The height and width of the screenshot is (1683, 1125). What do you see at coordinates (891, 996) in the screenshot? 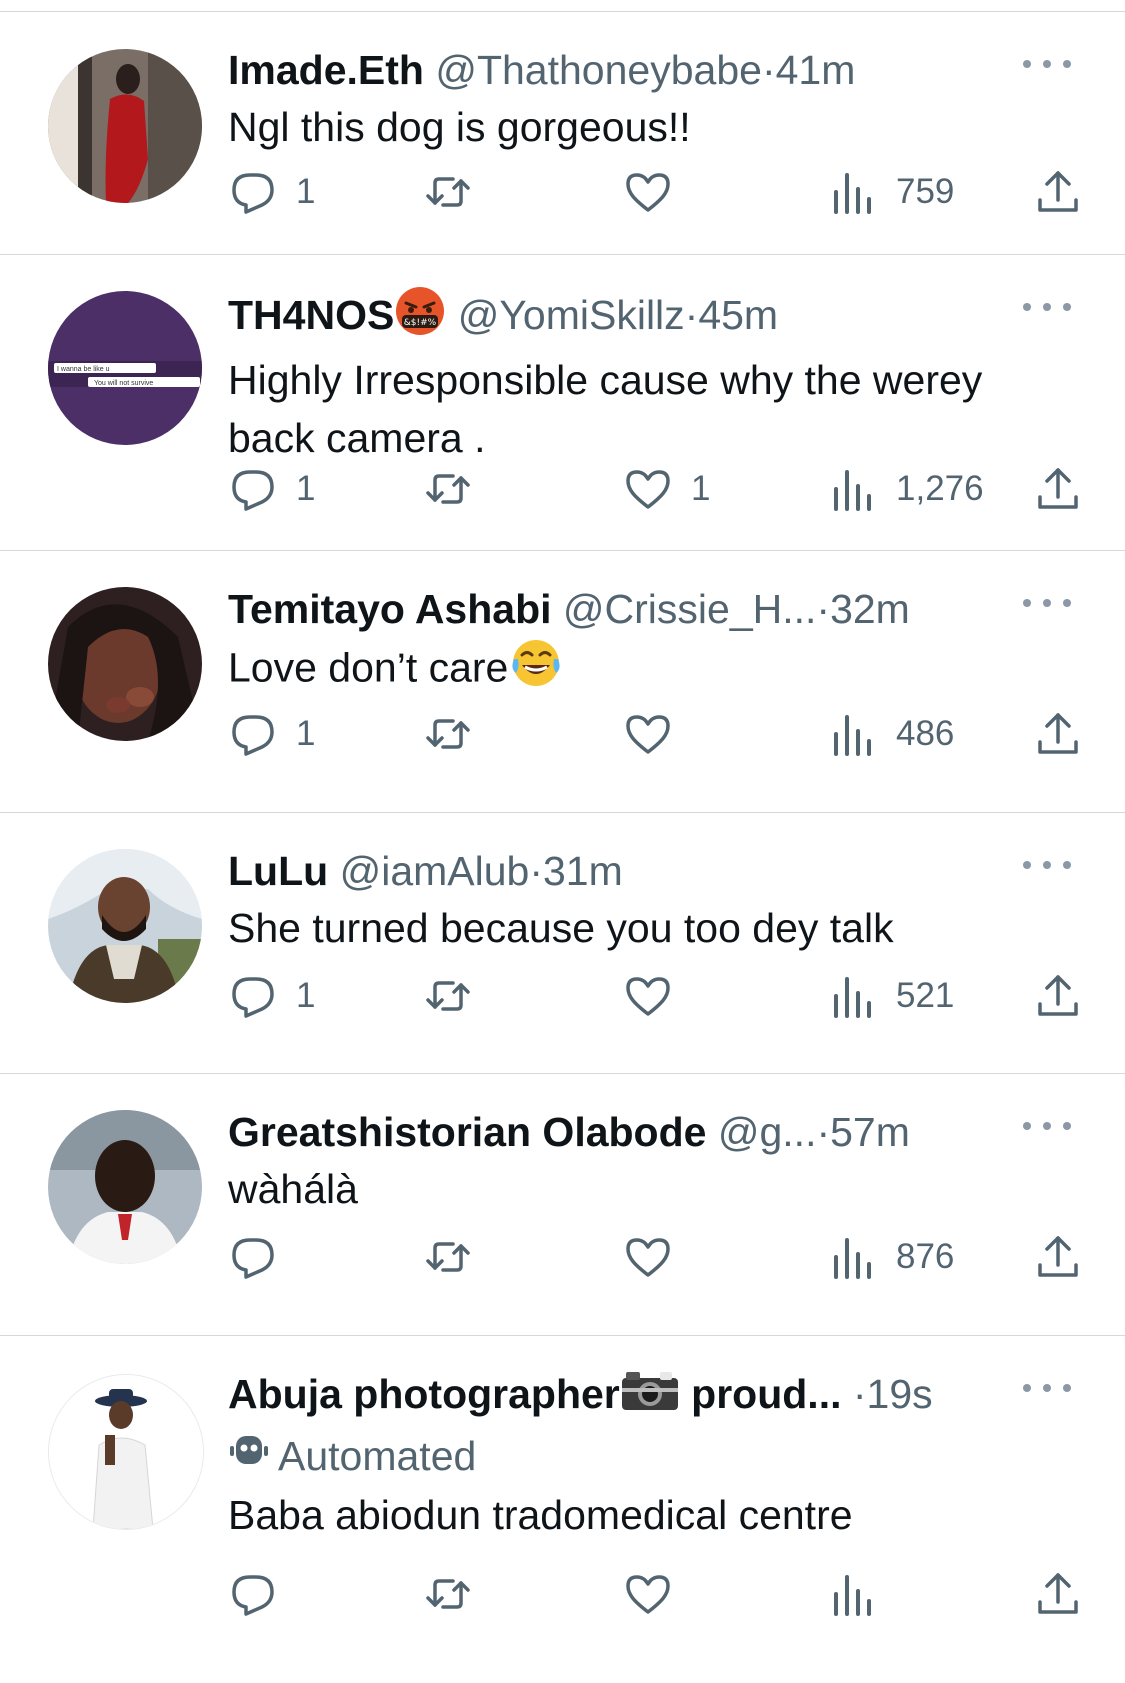
I see `views-button: 521` at bounding box center [891, 996].